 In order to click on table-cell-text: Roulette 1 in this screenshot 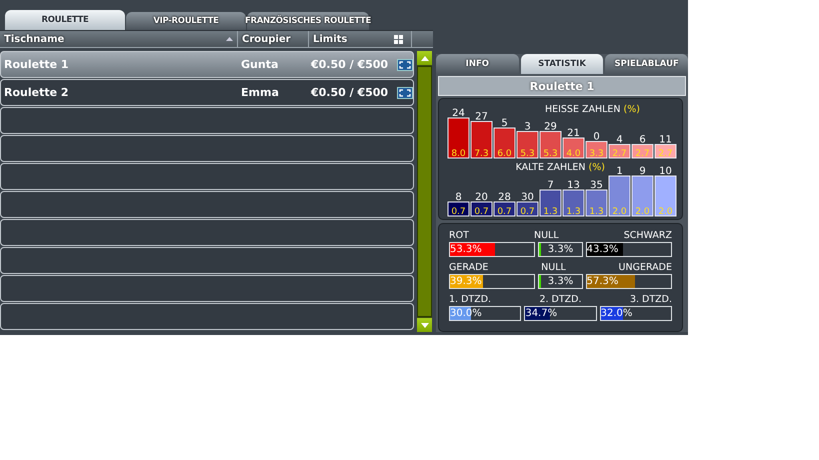, I will do `click(37, 64)`.